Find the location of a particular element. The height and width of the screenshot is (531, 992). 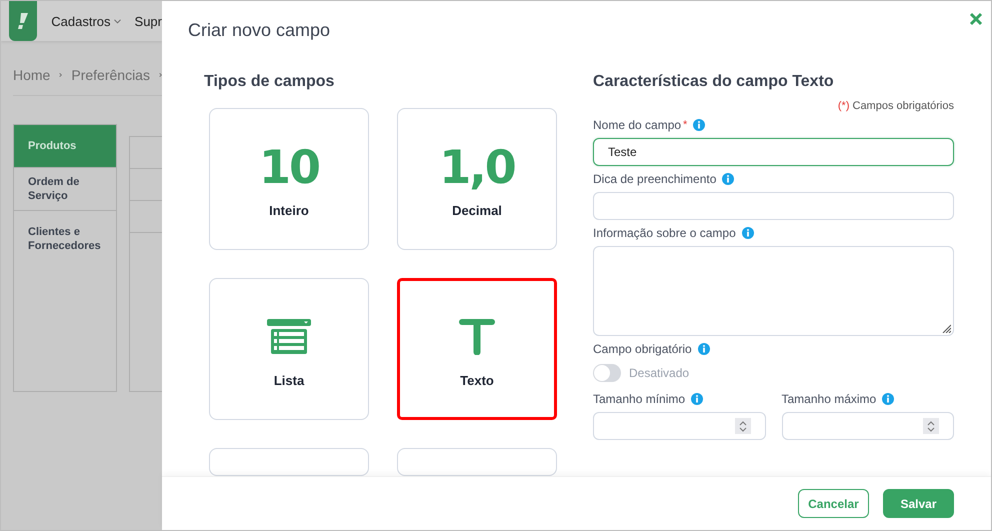

caret-icon is located at coordinates (117, 21).